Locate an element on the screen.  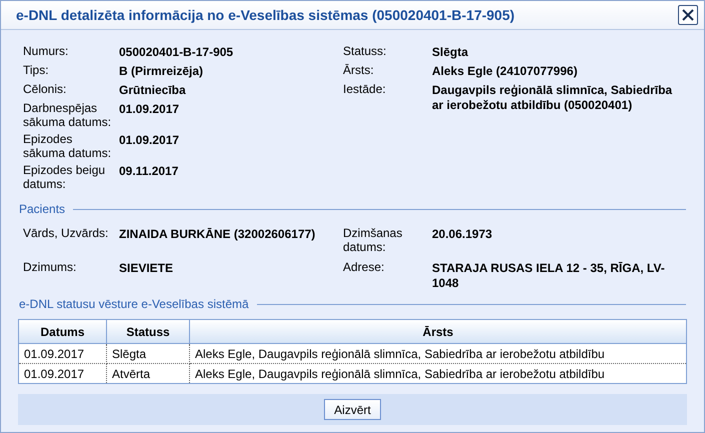
field-label: Adrese: is located at coordinates (364, 268).